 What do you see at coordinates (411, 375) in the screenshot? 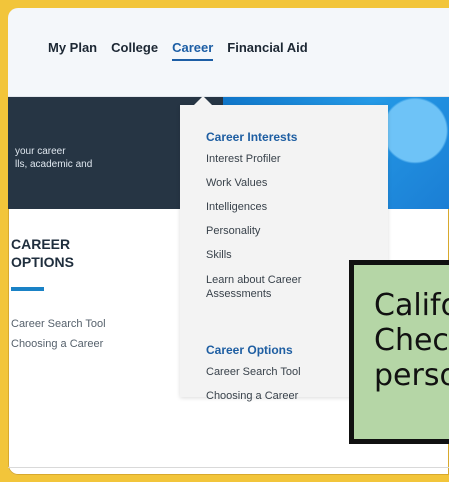
I see `callout-line-3: perso` at bounding box center [411, 375].